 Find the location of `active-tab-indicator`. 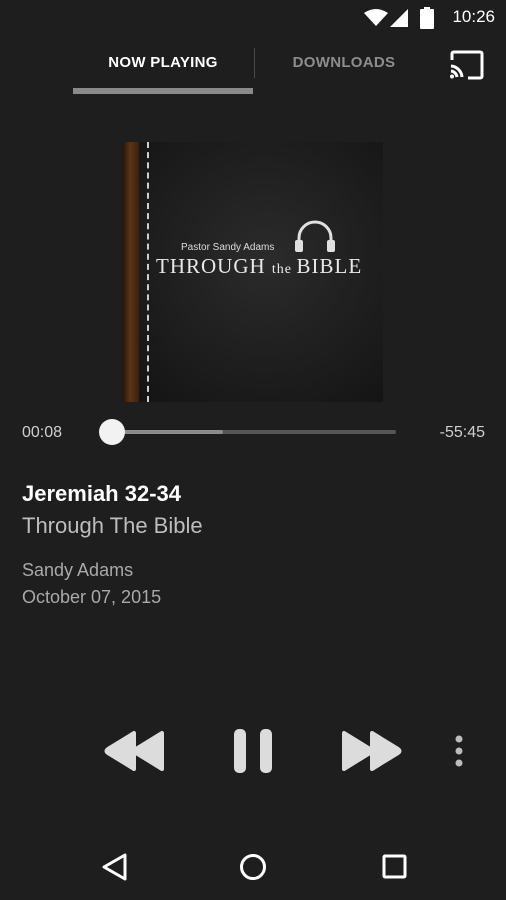

active-tab-indicator is located at coordinates (163, 91).